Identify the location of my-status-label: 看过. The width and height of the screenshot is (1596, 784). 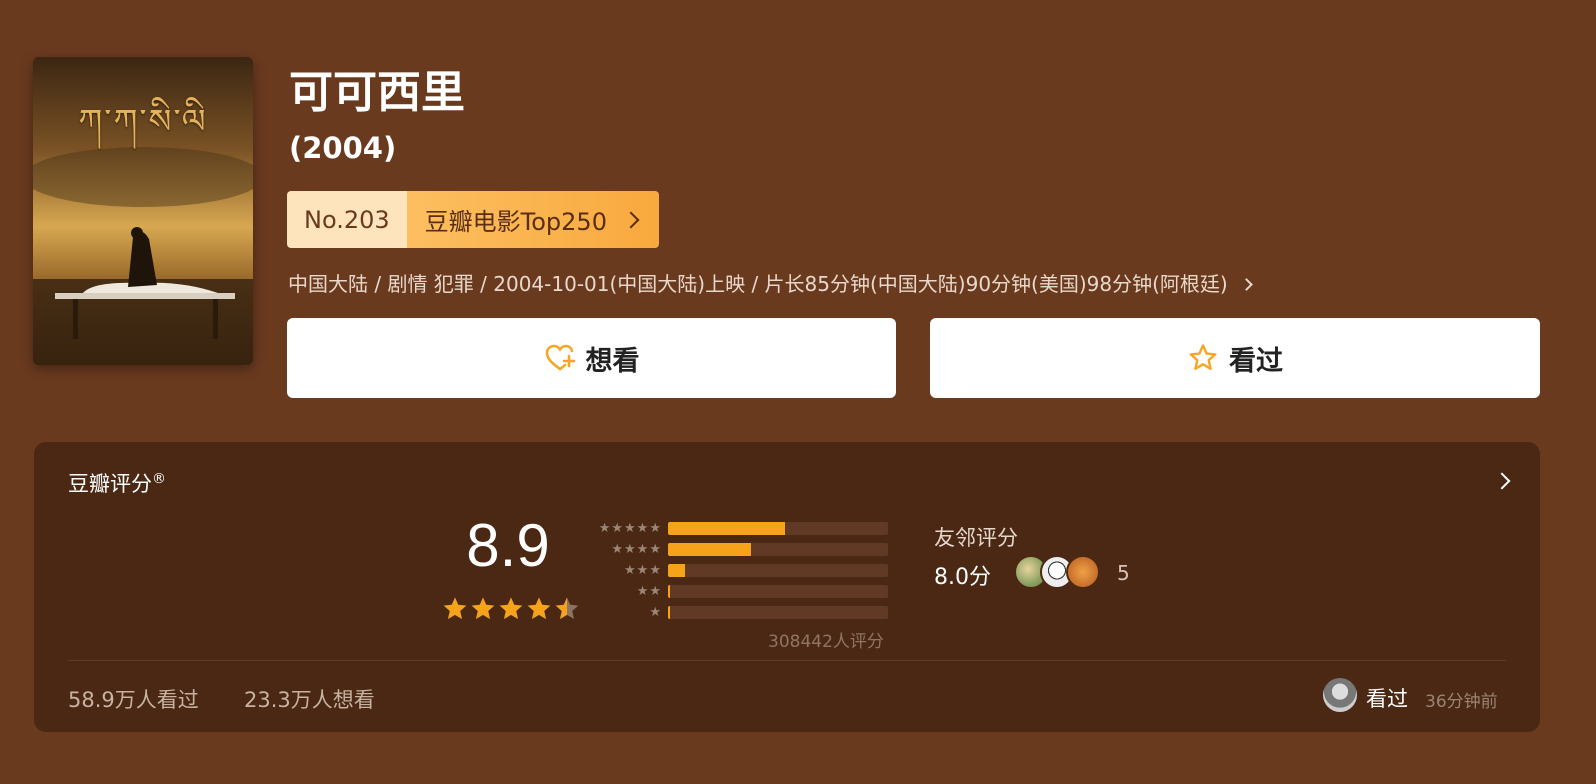
(1387, 698).